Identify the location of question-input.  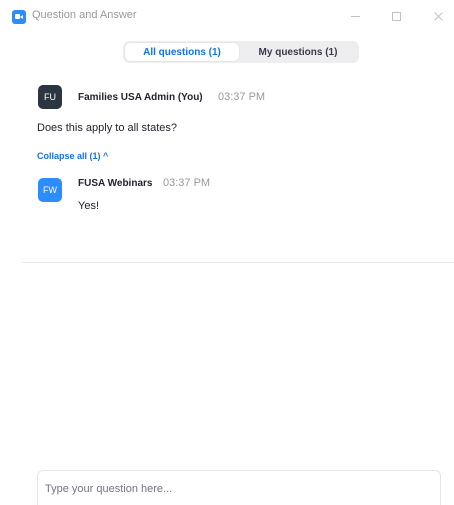
(235, 489).